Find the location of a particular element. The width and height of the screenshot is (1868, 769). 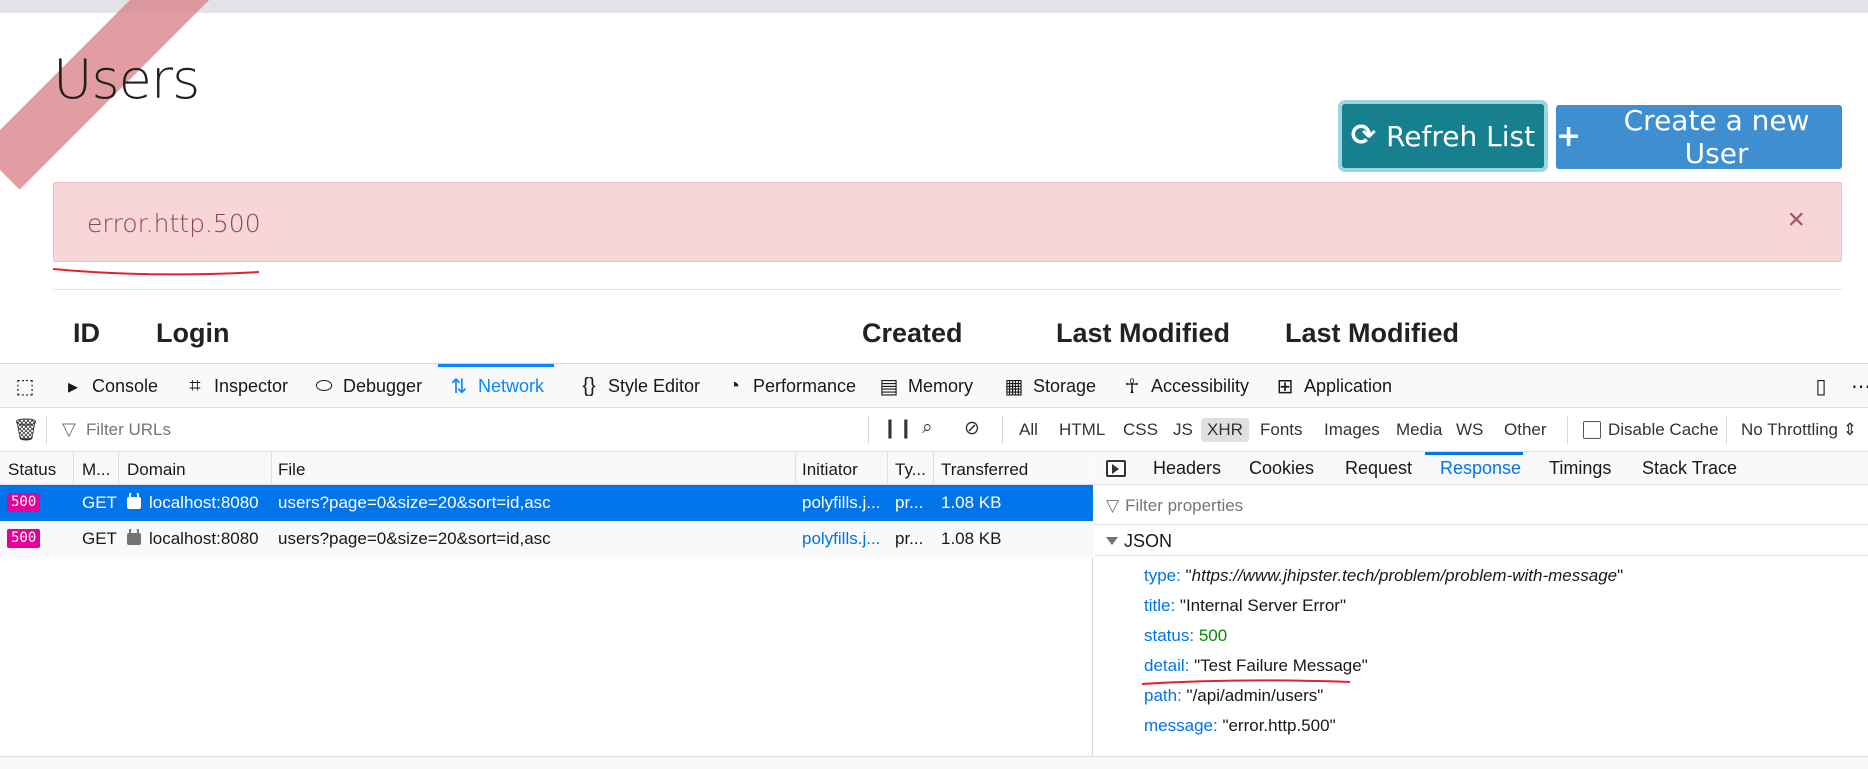

filter-type-all: All is located at coordinates (1028, 430).